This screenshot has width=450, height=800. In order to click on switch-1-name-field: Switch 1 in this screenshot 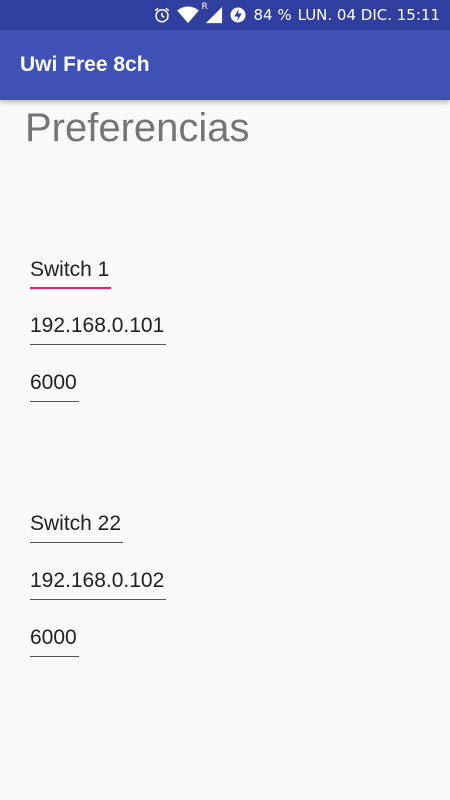, I will do `click(71, 273)`.